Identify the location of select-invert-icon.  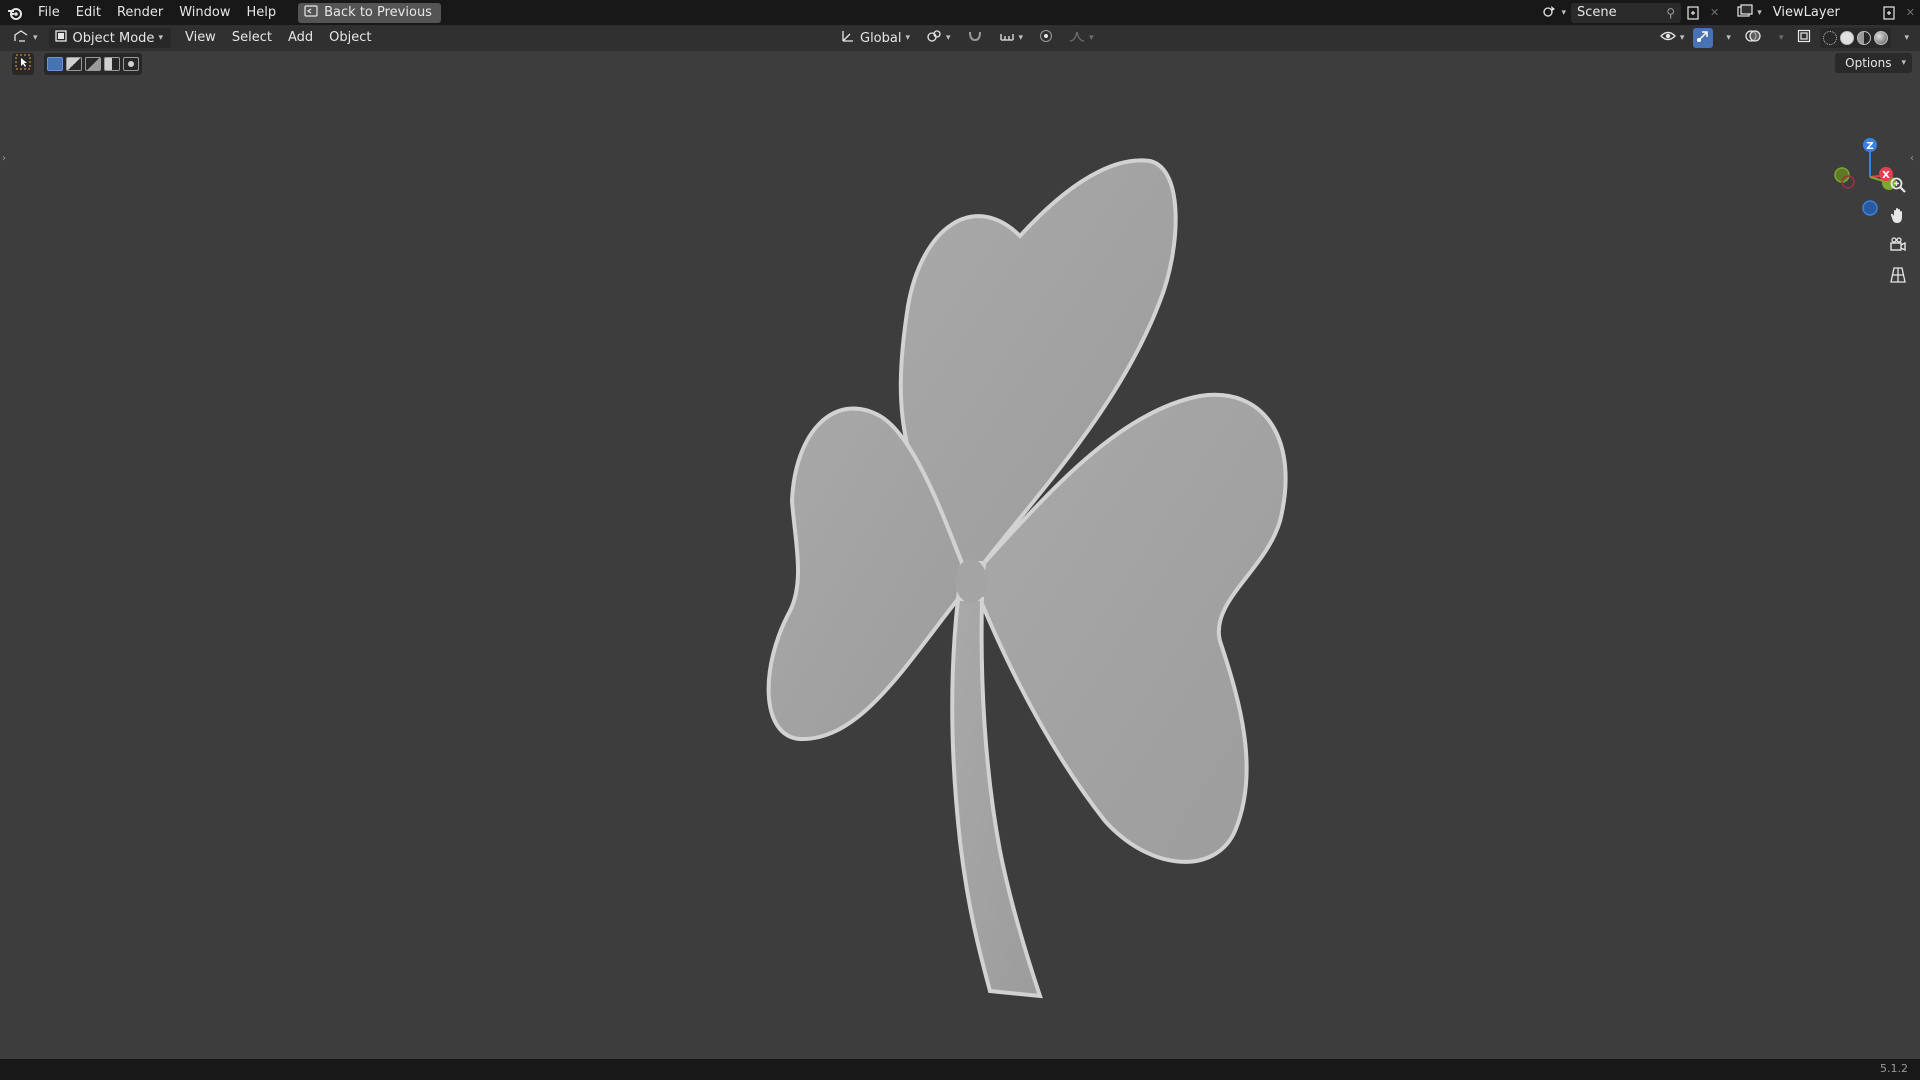
(112, 64).